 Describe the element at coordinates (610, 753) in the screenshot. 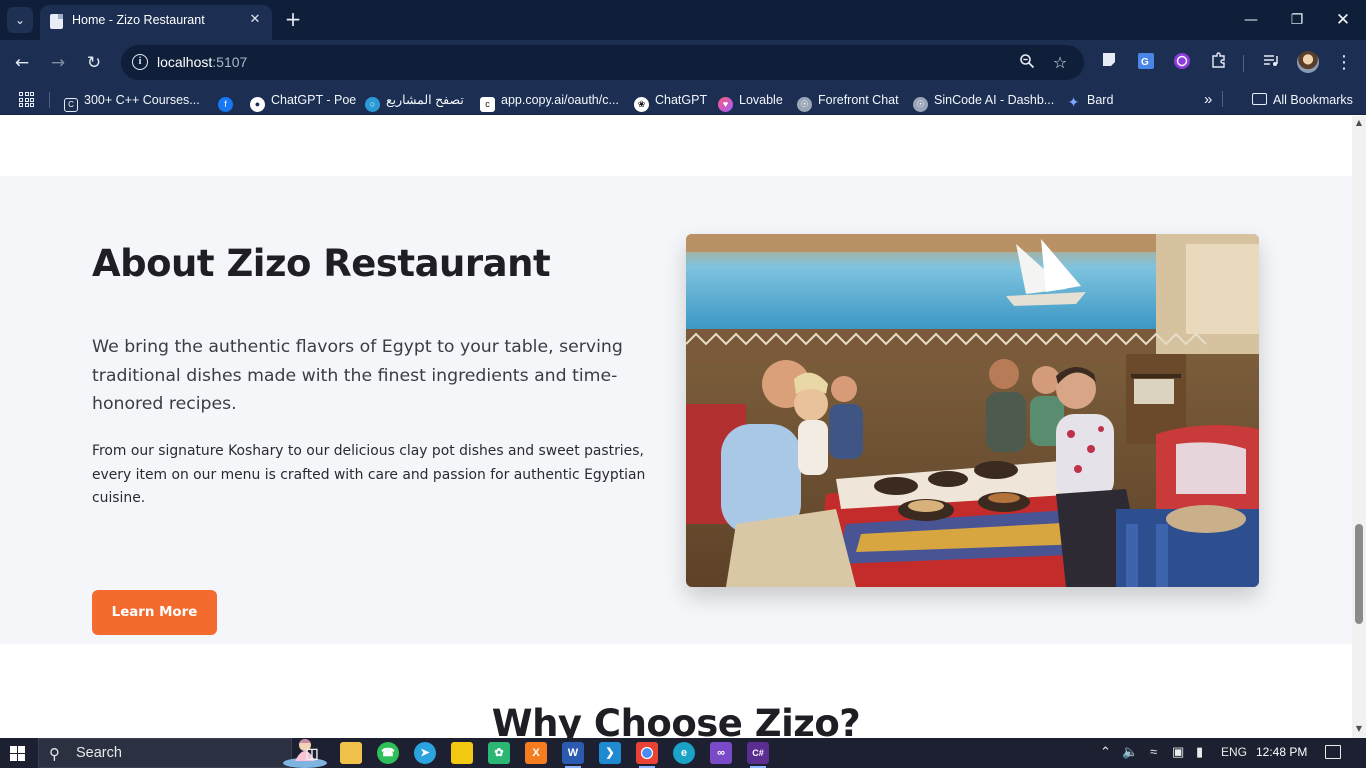

I see `vscode-icon: ❯` at that location.